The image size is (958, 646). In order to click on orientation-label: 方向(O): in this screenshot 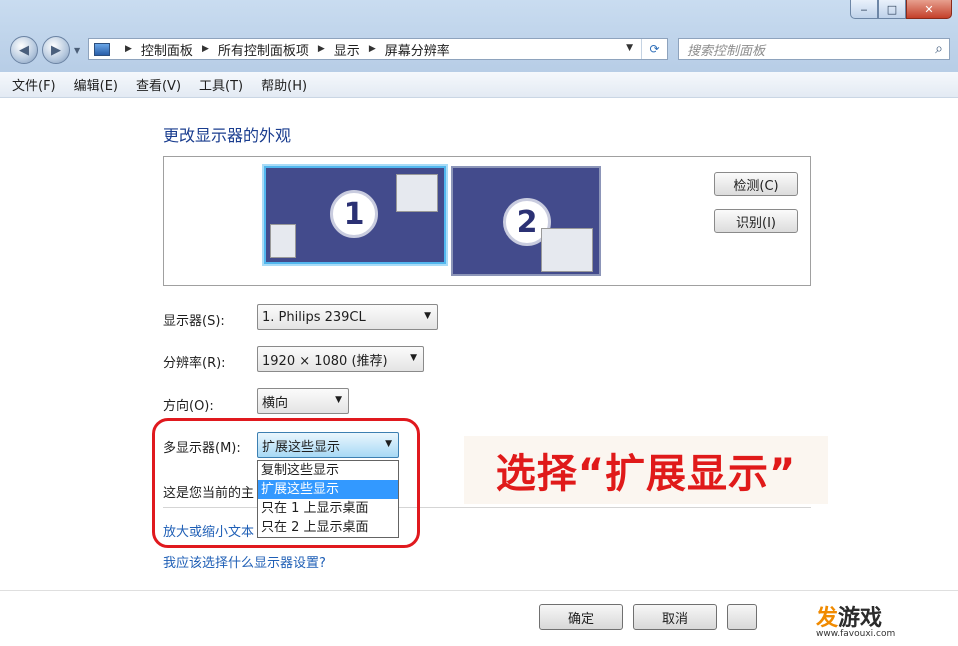, I will do `click(188, 406)`.